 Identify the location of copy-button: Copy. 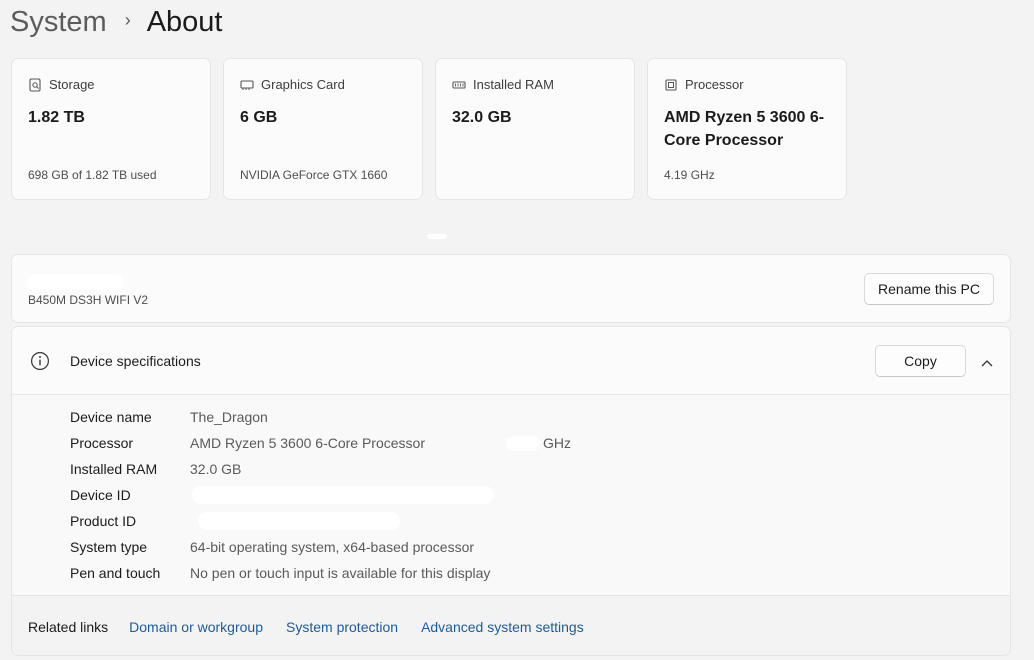
(920, 361).